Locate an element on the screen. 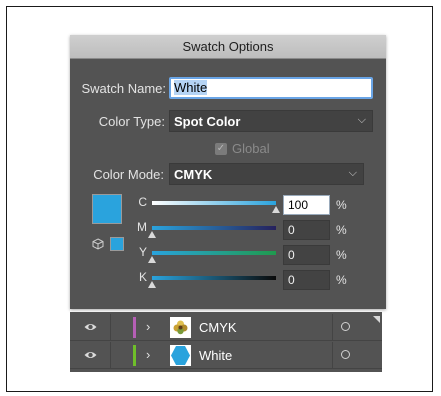 The height and width of the screenshot is (396, 441). dialog-titlebar: Swatch Options is located at coordinates (228, 47).